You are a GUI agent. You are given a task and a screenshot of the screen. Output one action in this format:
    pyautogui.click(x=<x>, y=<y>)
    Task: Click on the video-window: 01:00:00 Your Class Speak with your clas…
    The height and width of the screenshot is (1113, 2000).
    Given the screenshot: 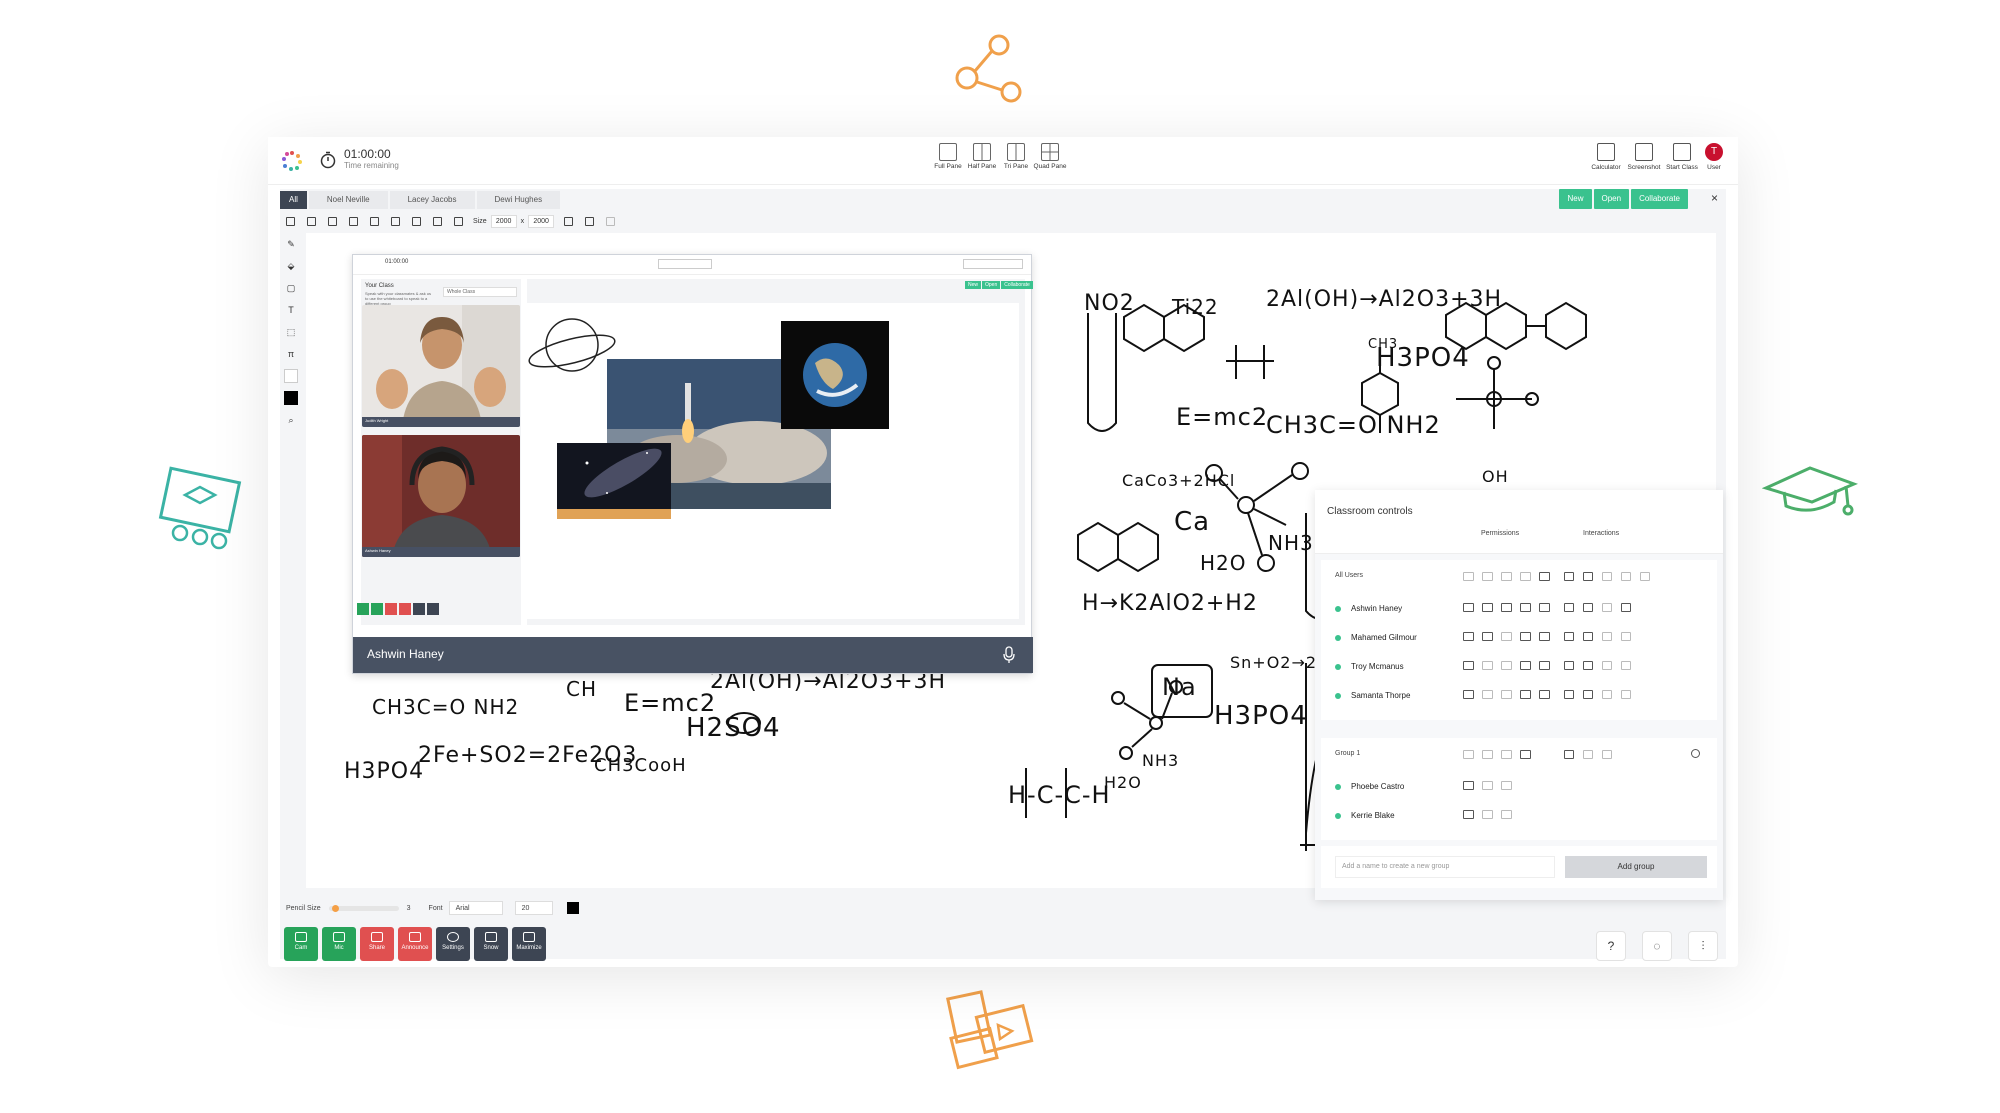 What is the action you would take?
    pyautogui.click(x=692, y=464)
    